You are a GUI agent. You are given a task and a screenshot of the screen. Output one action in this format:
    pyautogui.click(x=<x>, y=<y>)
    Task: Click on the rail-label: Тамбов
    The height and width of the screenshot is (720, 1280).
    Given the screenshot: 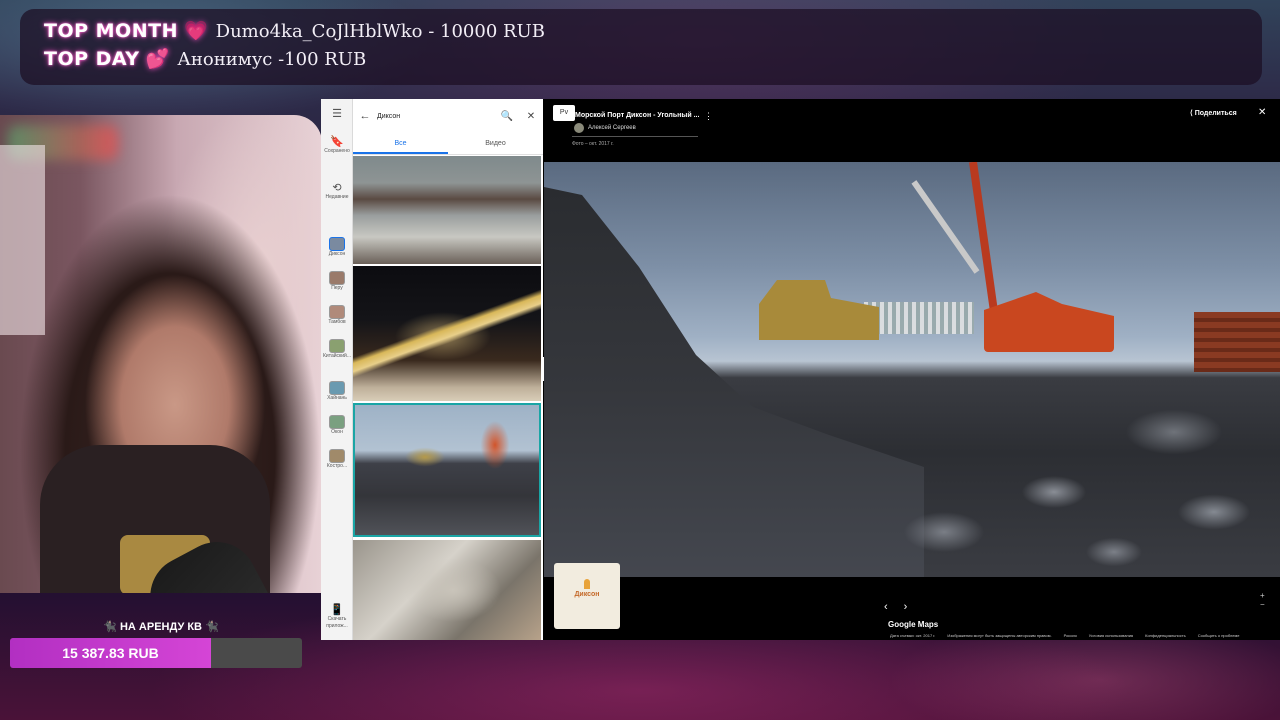 What is the action you would take?
    pyautogui.click(x=337, y=322)
    